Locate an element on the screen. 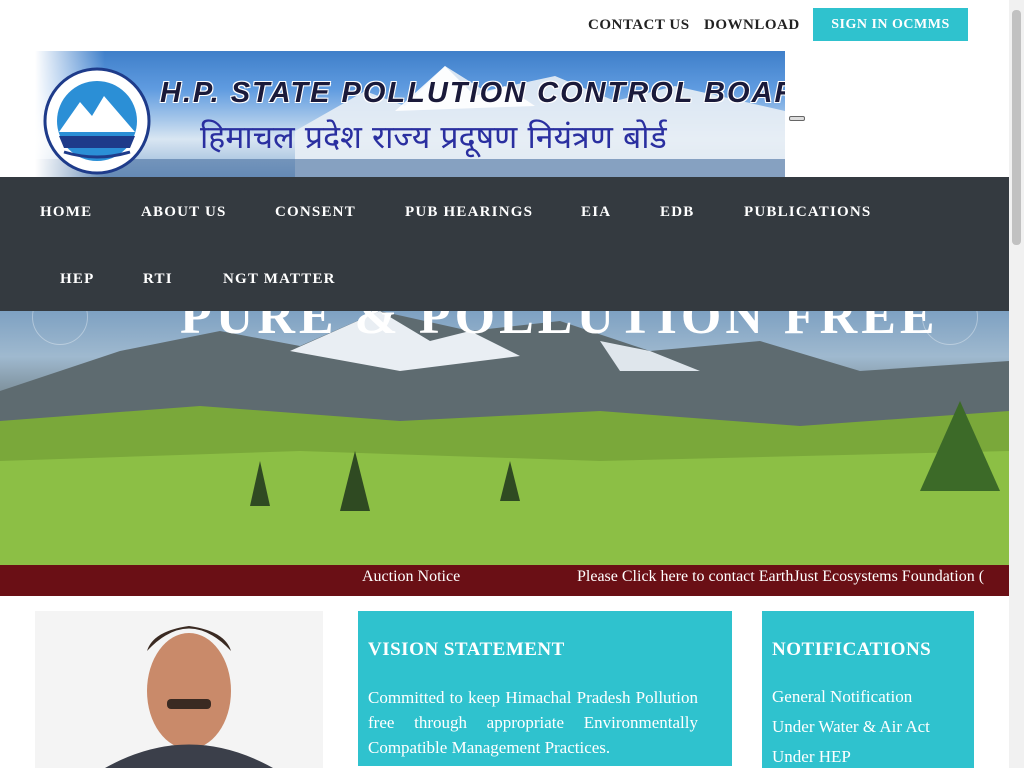  banner-title-english: H.P. STATE POLLUTION CONTROL BOARD is located at coordinates (472, 93).